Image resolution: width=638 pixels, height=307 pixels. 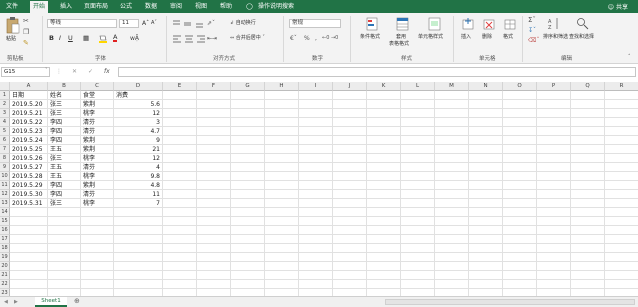 What do you see at coordinates (5, 131) in the screenshot?
I see `row-header-5: 5` at bounding box center [5, 131].